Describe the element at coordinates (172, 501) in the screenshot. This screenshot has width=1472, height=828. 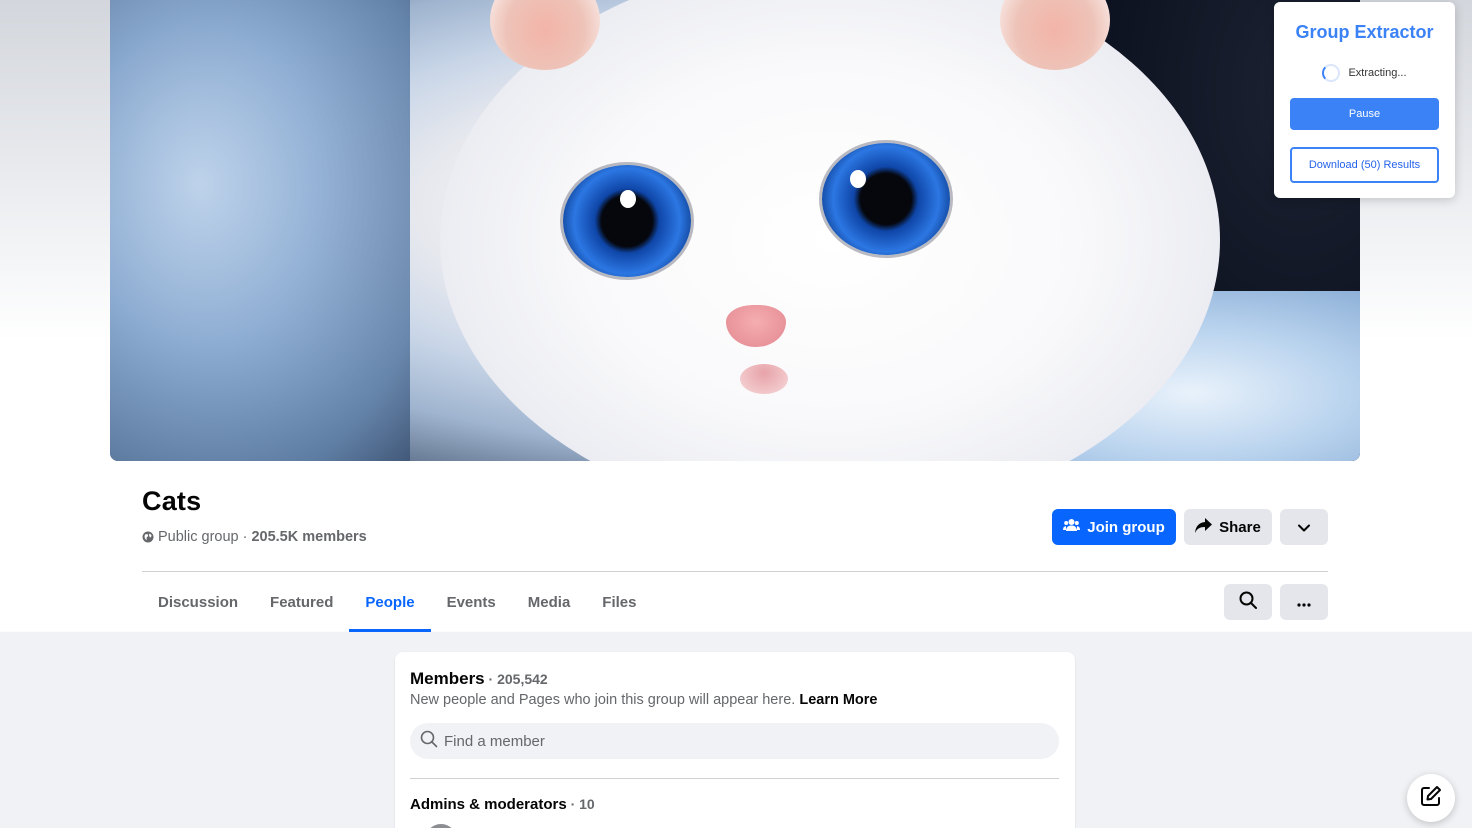
I see `group-name: Cats` at that location.